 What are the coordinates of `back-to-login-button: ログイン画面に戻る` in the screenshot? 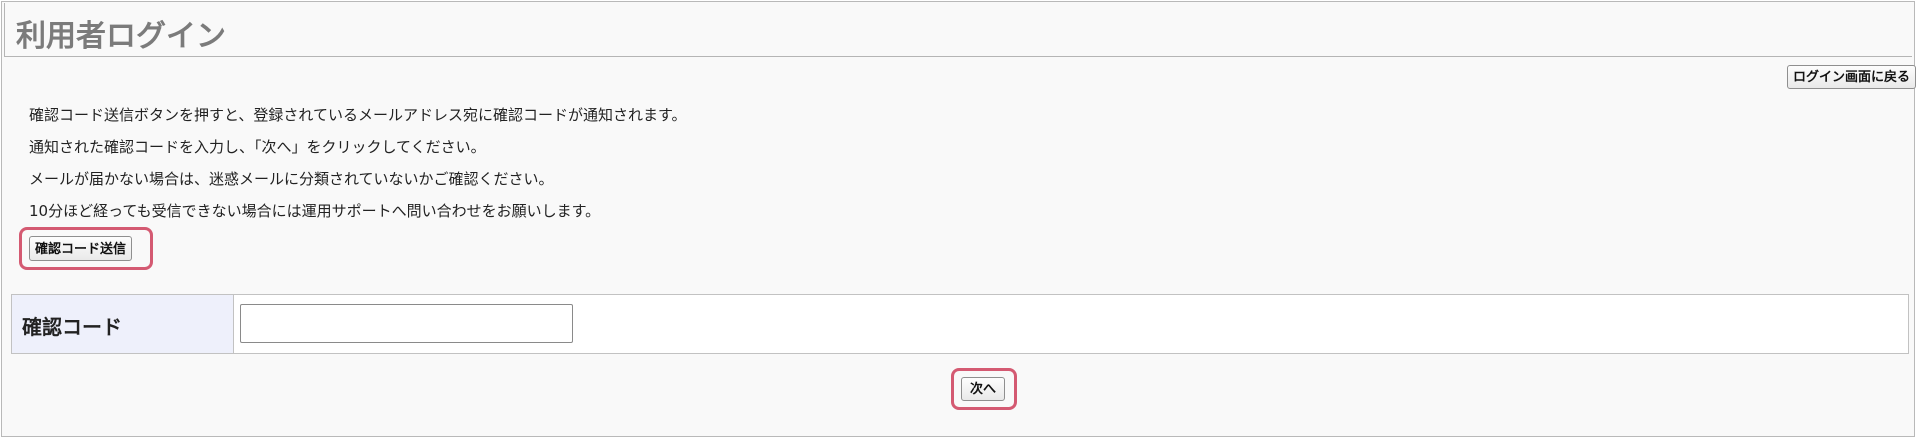 It's located at (1851, 77).